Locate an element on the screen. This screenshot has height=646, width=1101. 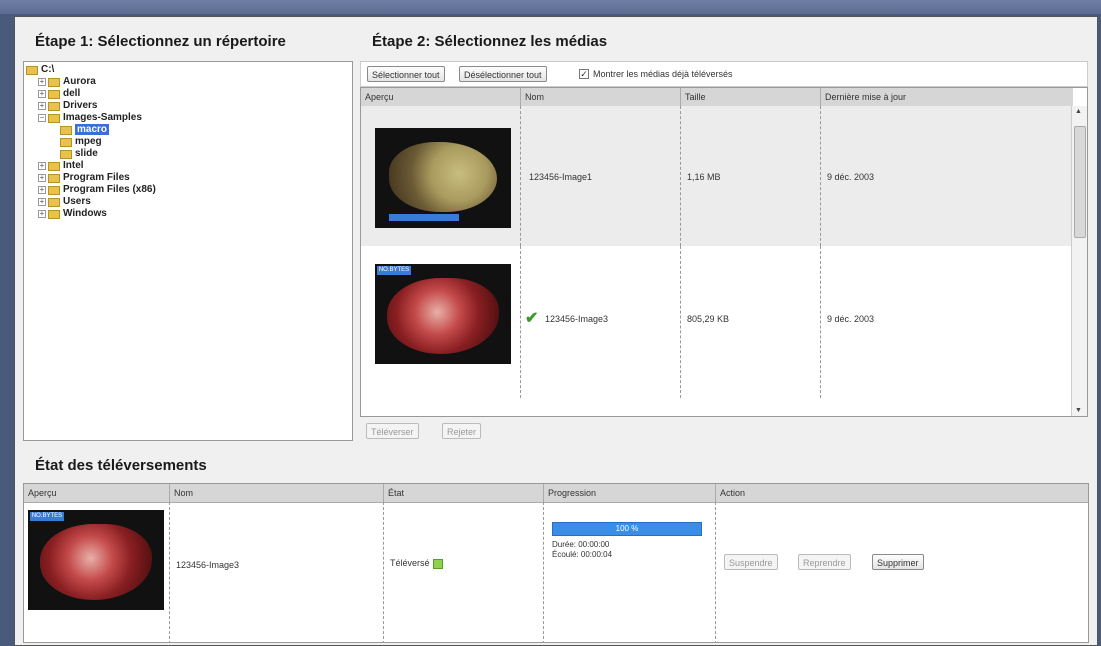
resume-button: Reprendre is located at coordinates (824, 562).